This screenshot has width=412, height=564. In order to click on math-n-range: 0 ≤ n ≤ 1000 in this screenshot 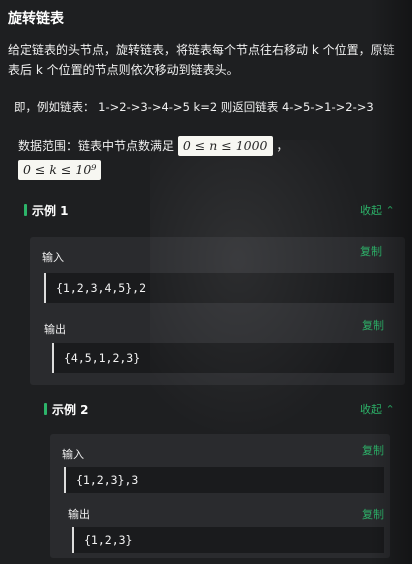, I will do `click(225, 146)`.